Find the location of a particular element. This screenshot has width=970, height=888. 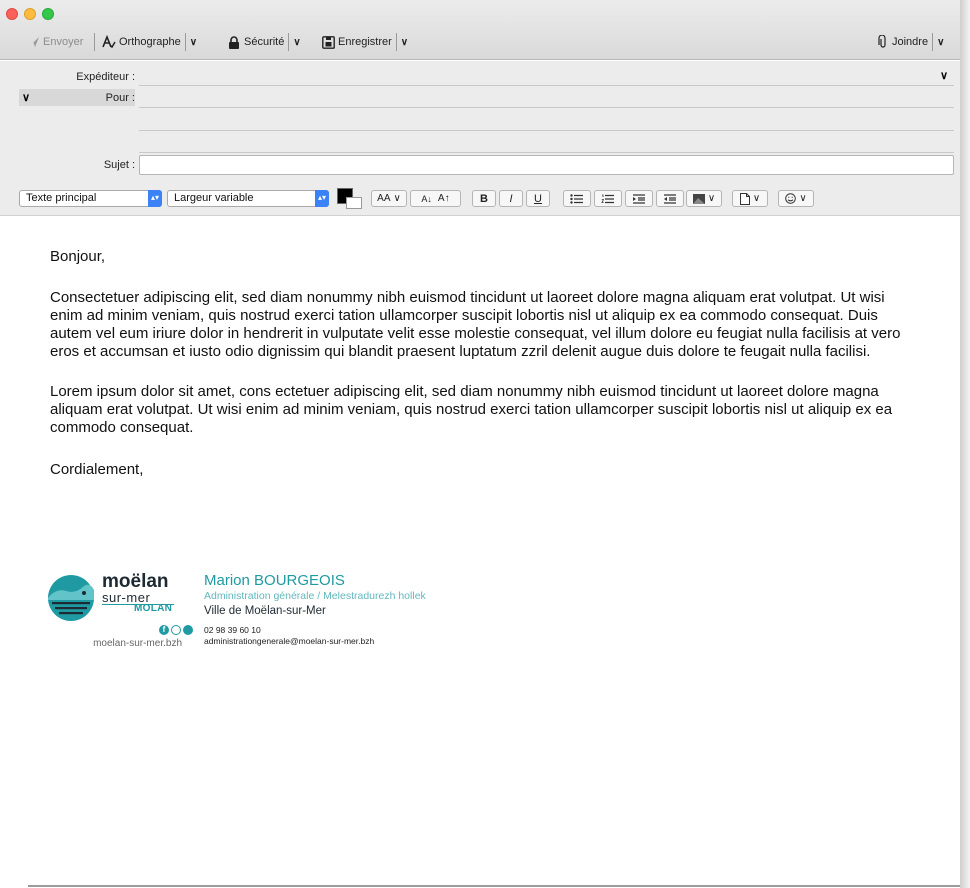

security-button: Sécurité ∨ is located at coordinates (264, 42).